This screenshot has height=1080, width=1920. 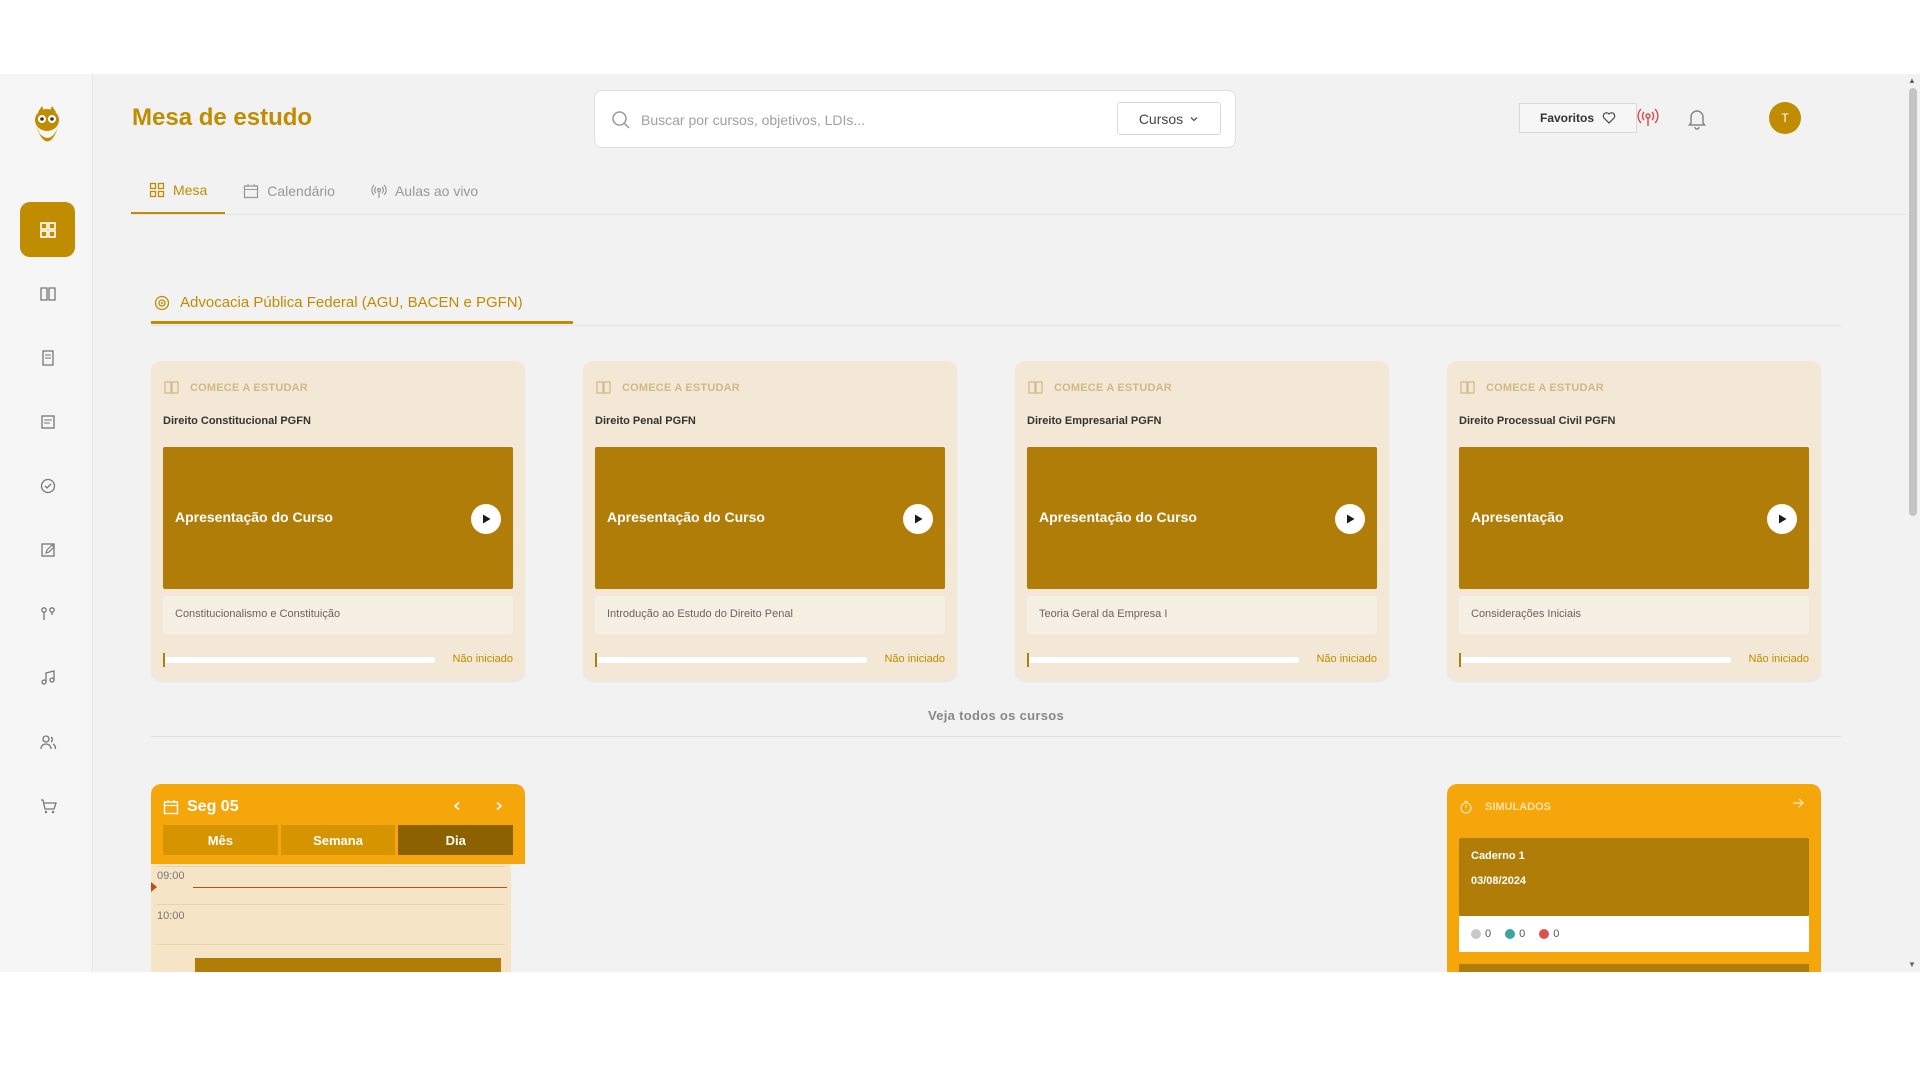 What do you see at coordinates (1466, 807) in the screenshot?
I see `stopwatch-icon` at bounding box center [1466, 807].